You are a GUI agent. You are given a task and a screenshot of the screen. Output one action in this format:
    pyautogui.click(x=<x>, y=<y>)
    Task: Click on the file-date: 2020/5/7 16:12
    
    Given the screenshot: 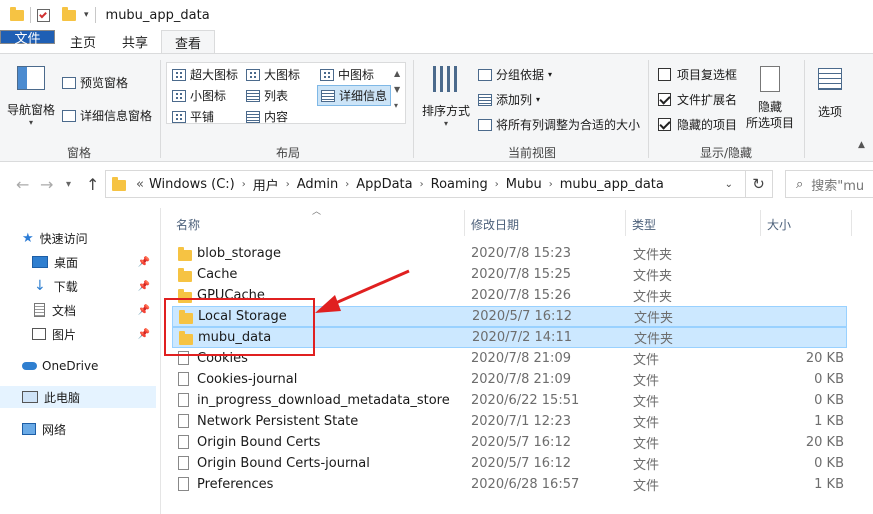 What is the action you would take?
    pyautogui.click(x=521, y=442)
    